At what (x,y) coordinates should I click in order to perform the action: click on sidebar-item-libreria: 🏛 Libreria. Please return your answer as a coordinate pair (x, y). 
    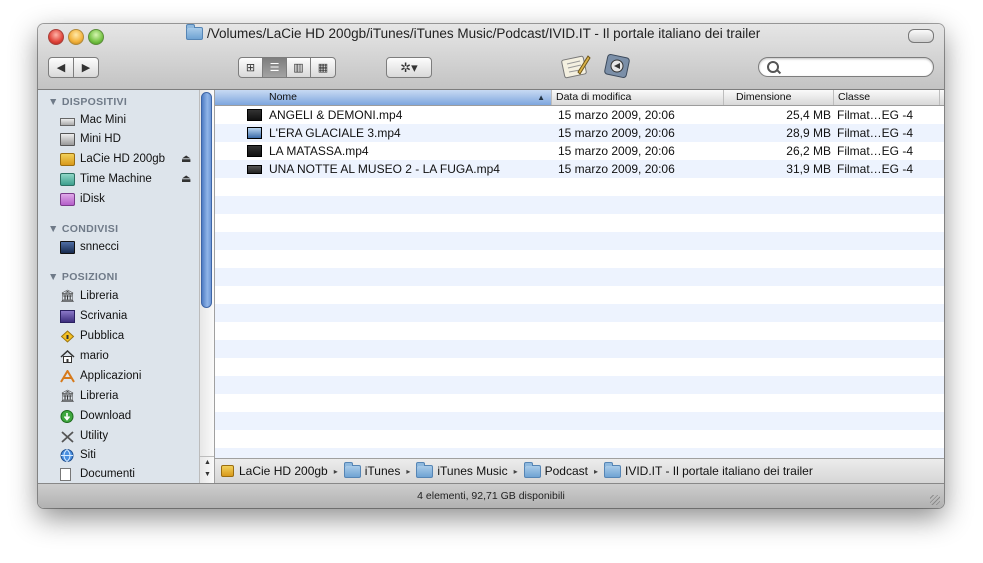
    Looking at the image, I should click on (89, 296).